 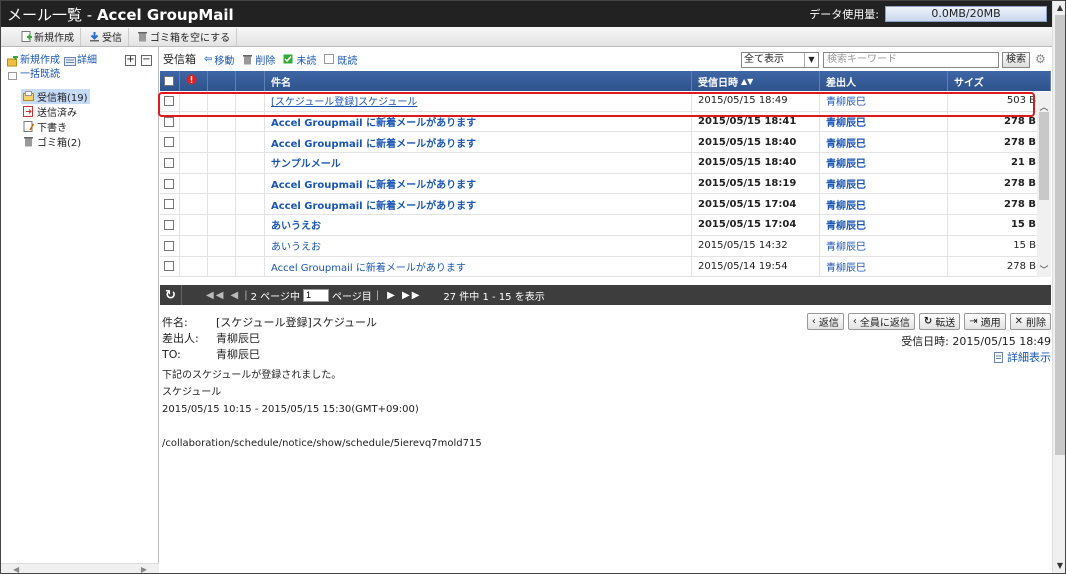 What do you see at coordinates (1041, 59) in the screenshot?
I see `gear-icon: ⚙` at bounding box center [1041, 59].